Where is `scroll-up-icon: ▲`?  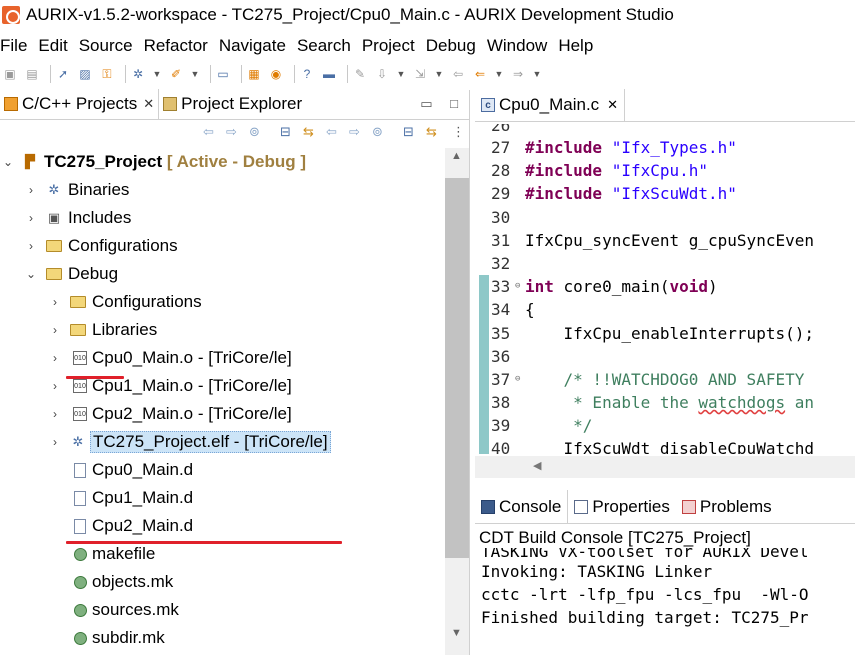
scroll-up-icon: ▲ is located at coordinates (456, 156).